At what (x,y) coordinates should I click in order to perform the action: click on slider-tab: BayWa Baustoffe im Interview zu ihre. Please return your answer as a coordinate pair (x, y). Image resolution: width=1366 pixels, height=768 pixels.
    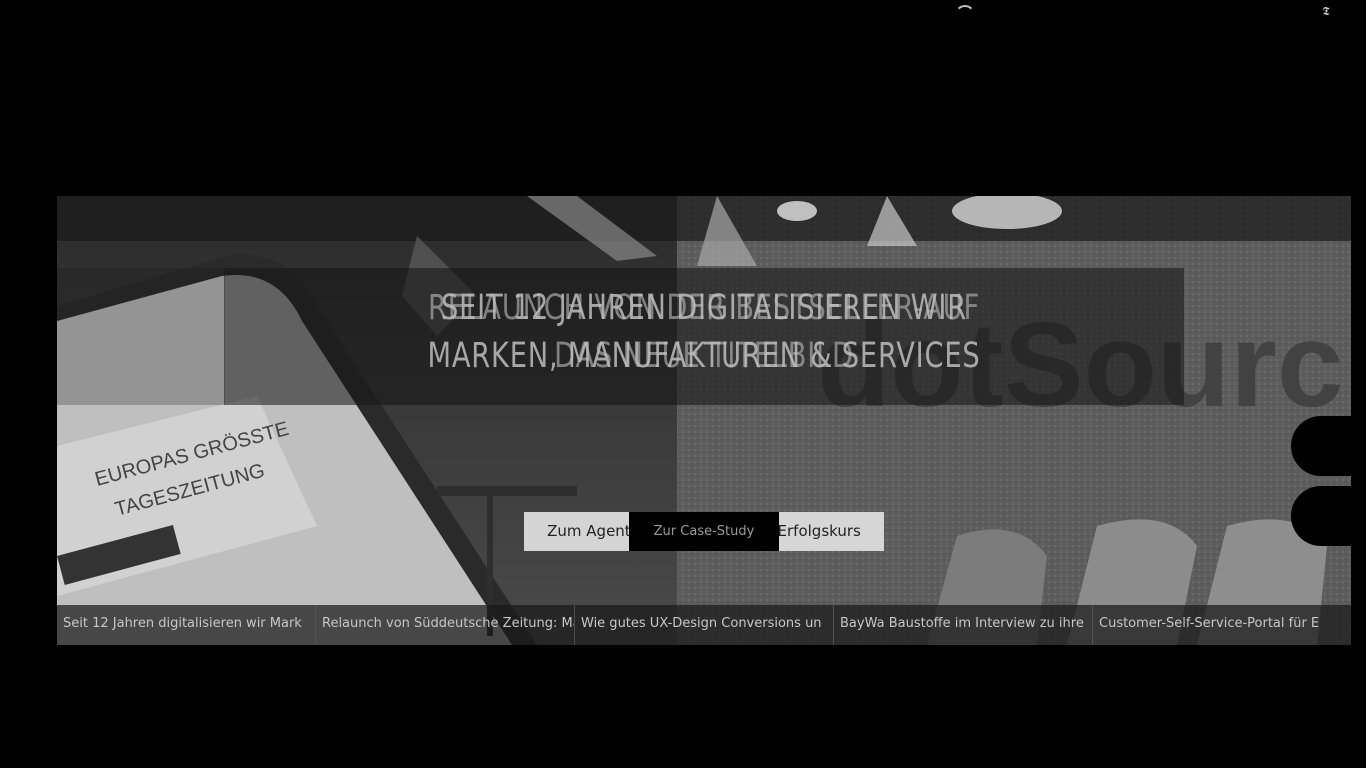
    Looking at the image, I should click on (963, 625).